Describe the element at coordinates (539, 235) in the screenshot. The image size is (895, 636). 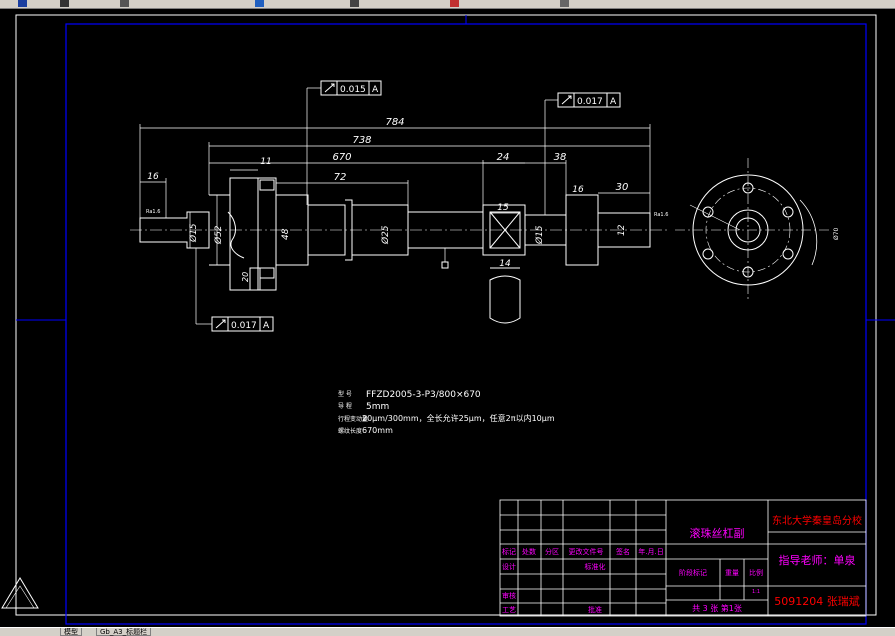
I see `dim-dia-15-right: Ø15` at that location.